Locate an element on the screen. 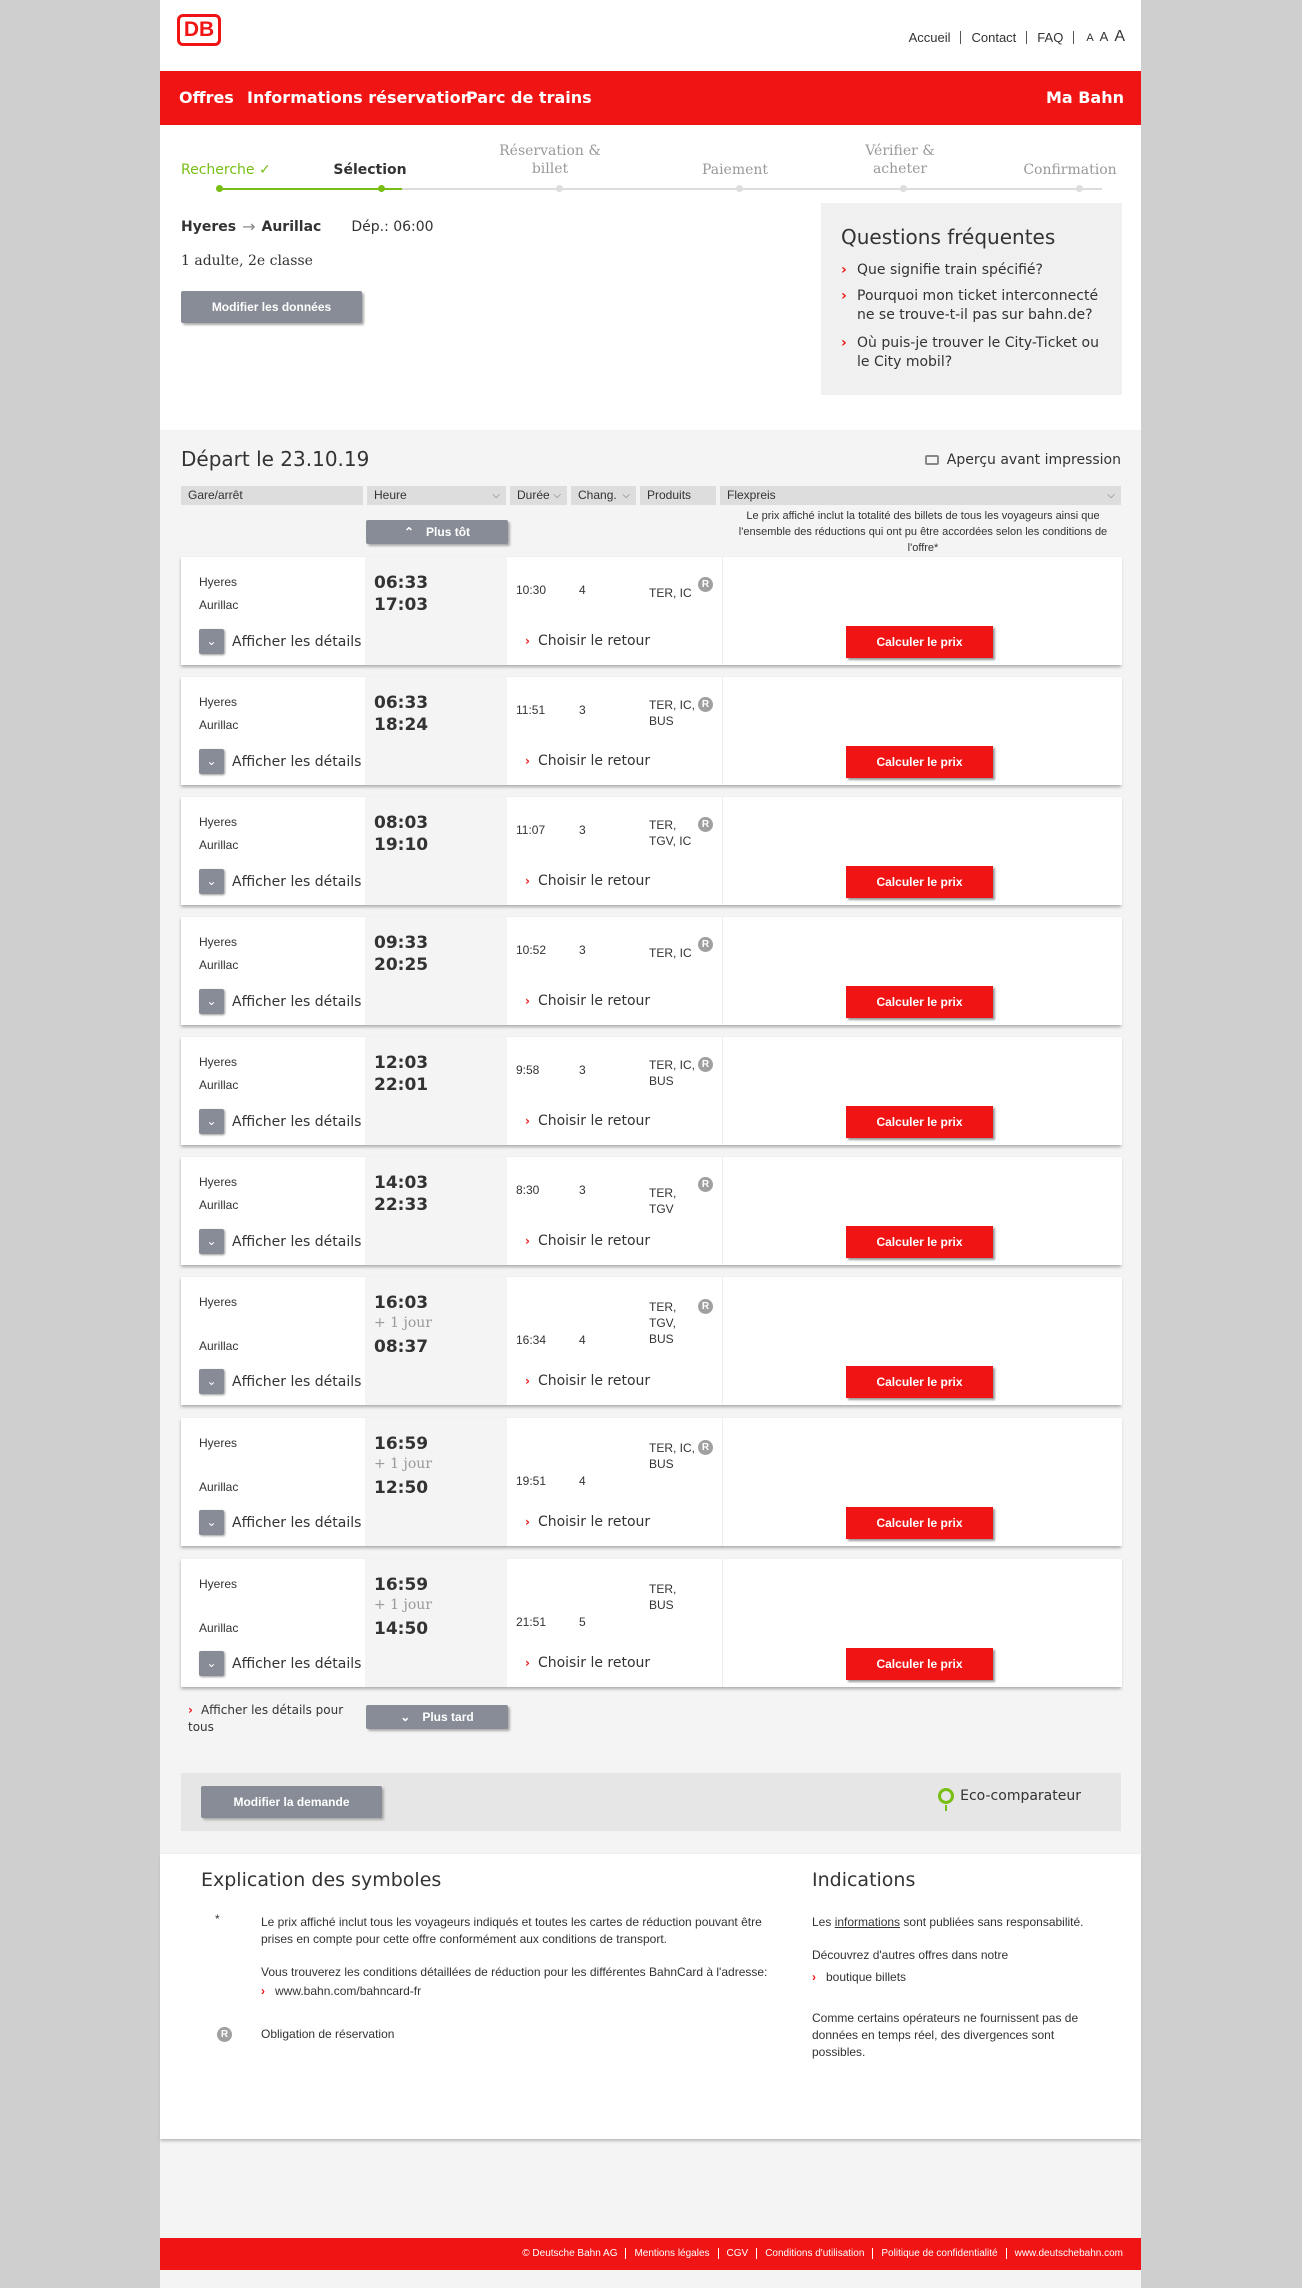 Image resolution: width=1302 pixels, height=2288 pixels. boutique-link: › boutique billets is located at coordinates (859, 1977).